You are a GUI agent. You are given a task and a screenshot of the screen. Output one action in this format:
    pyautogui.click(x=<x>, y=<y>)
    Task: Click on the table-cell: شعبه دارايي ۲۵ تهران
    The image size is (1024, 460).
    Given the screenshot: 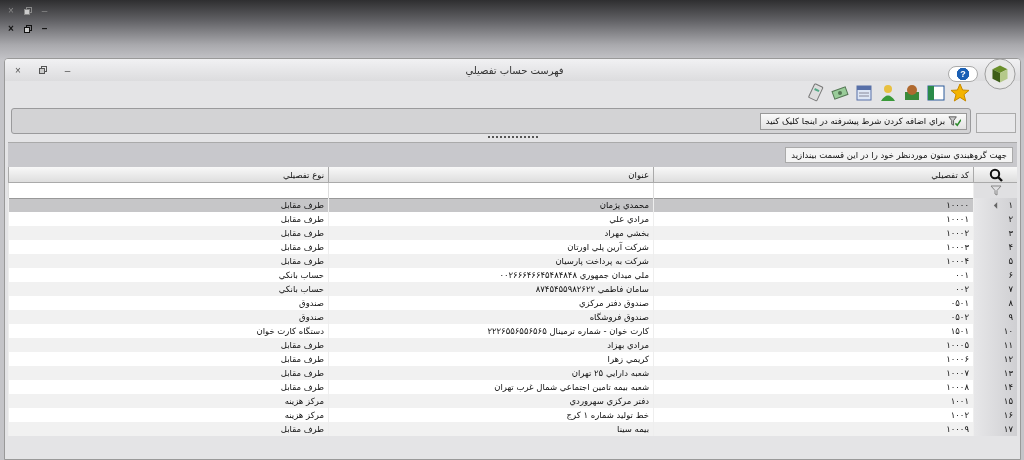 What is the action you would take?
    pyautogui.click(x=490, y=373)
    